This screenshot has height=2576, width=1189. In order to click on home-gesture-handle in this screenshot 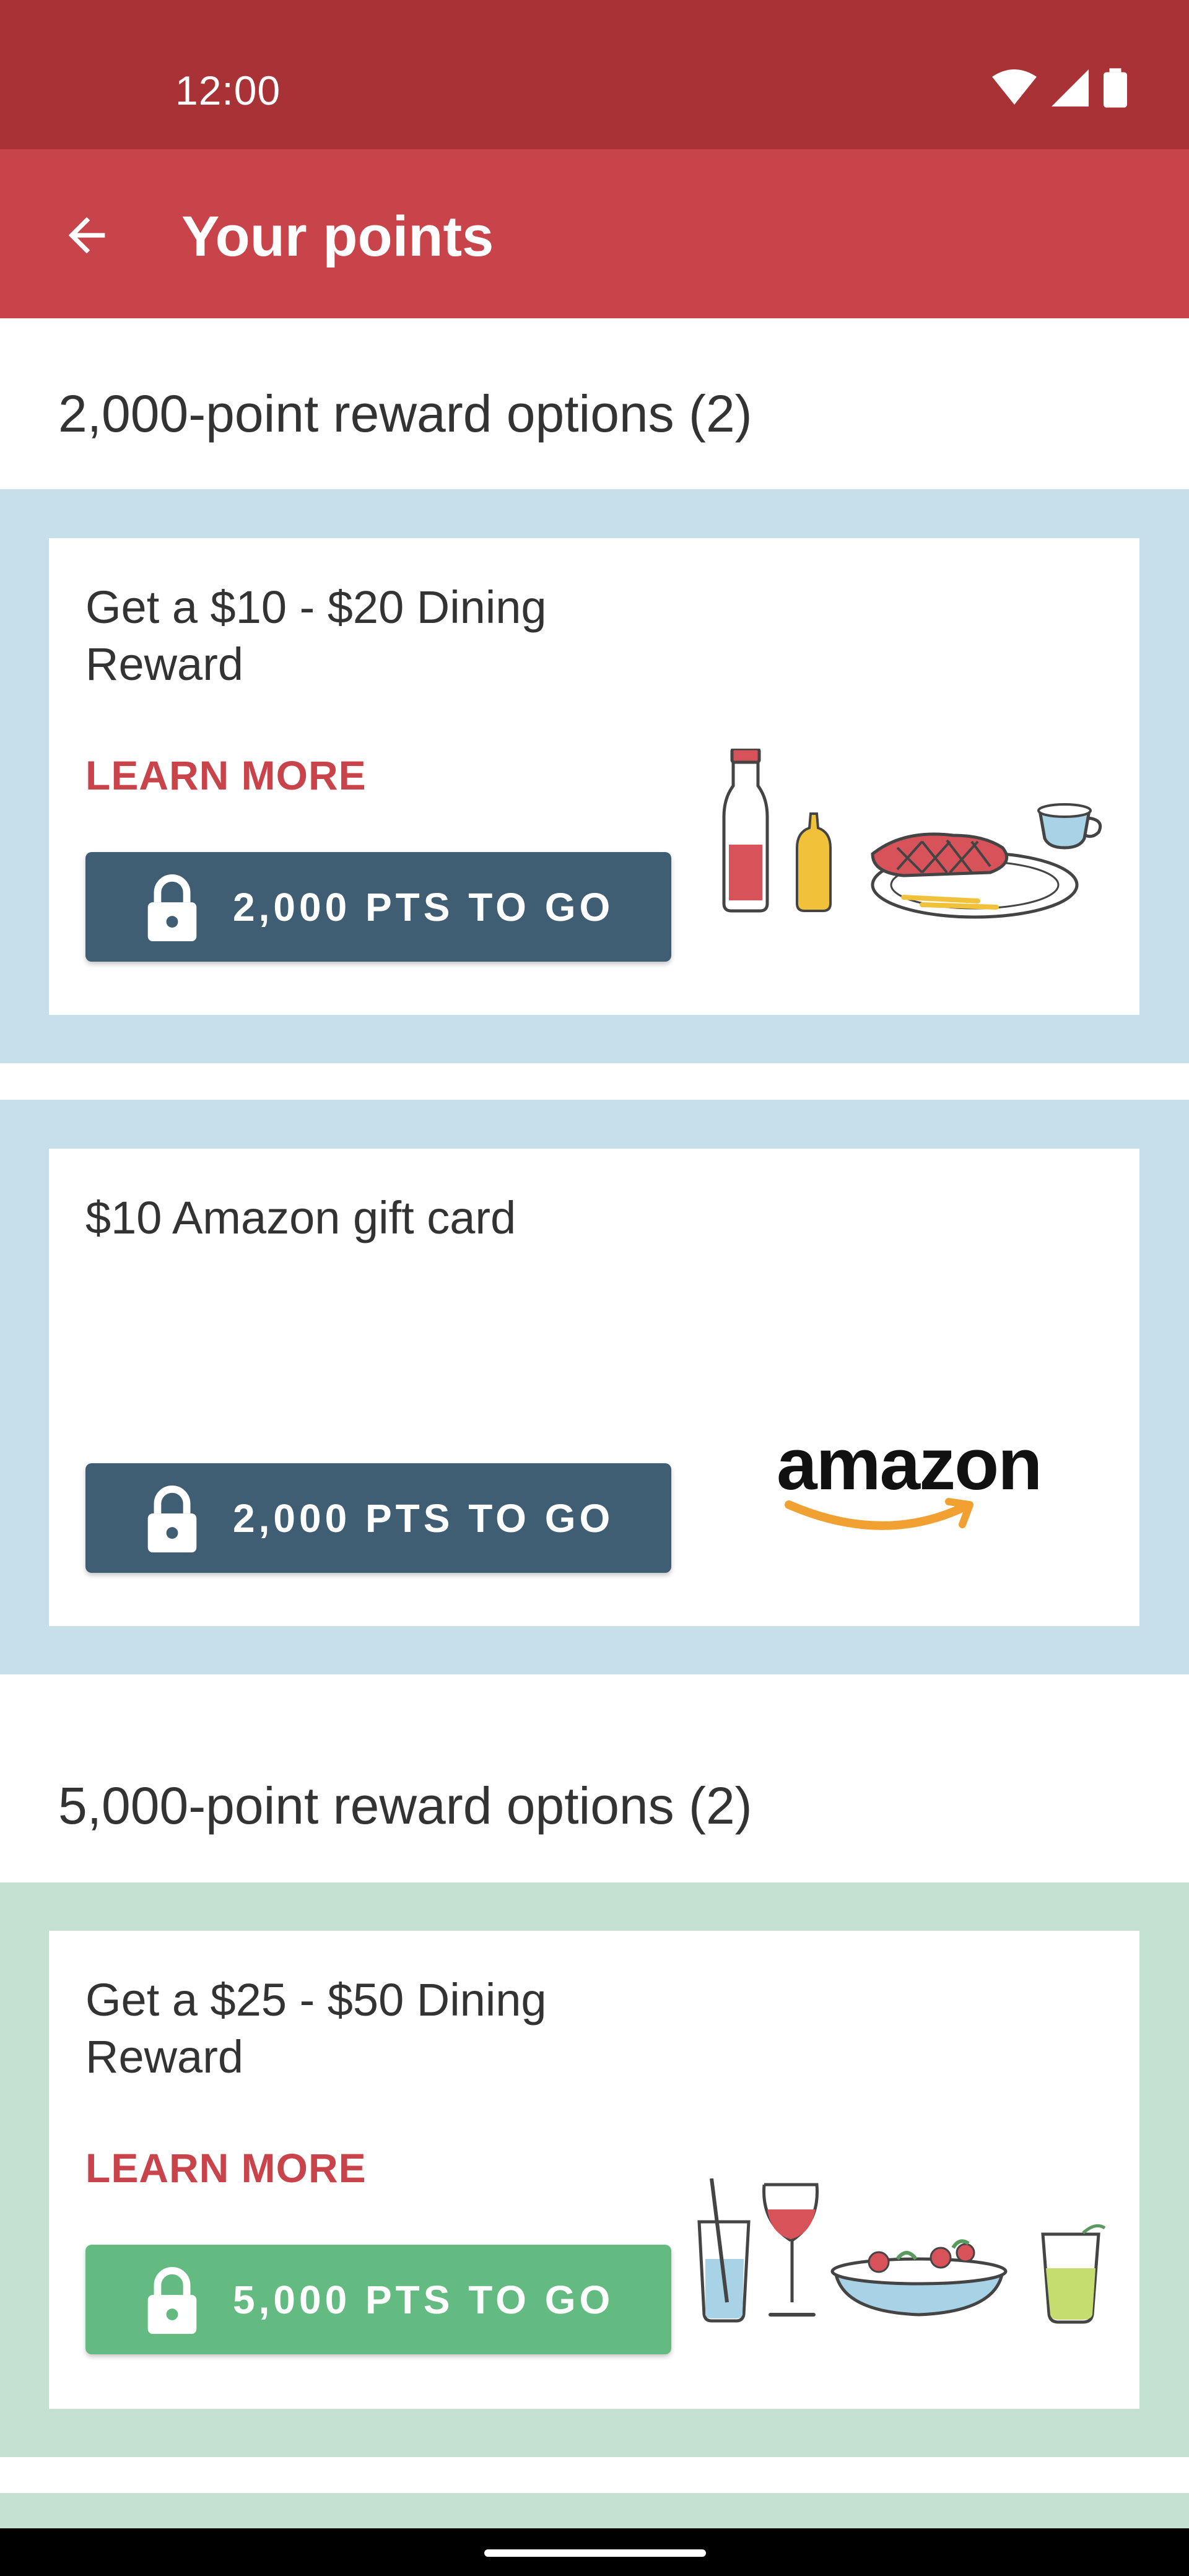, I will do `click(595, 2553)`.